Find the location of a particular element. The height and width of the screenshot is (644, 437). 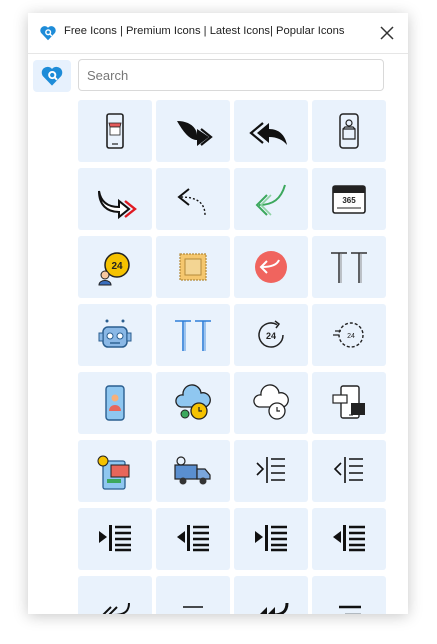

dotted-back-arrow-icon is located at coordinates (191, 202).